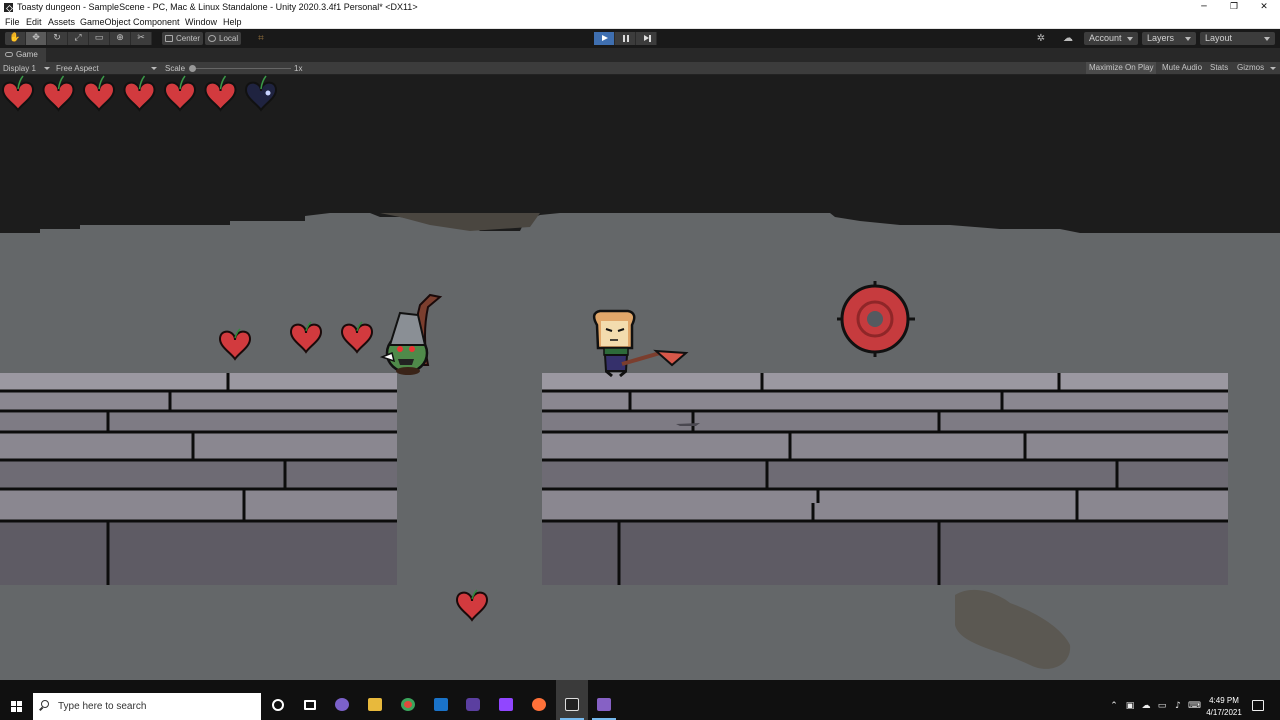 This screenshot has height=720, width=1280. What do you see at coordinates (441, 700) in the screenshot?
I see `taskbar-app-outlook` at bounding box center [441, 700].